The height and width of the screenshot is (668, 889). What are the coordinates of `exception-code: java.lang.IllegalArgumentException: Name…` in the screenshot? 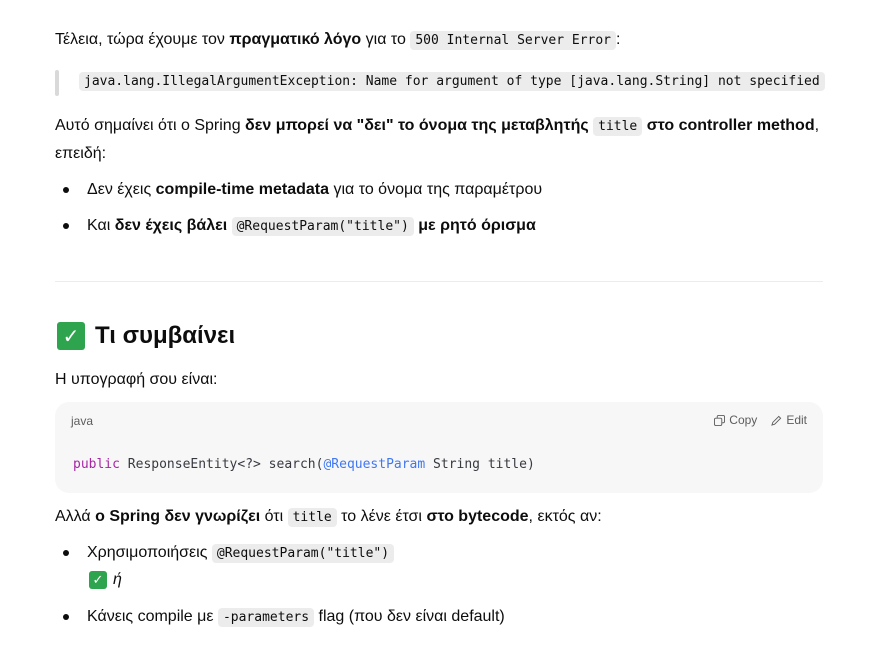 It's located at (452, 81).